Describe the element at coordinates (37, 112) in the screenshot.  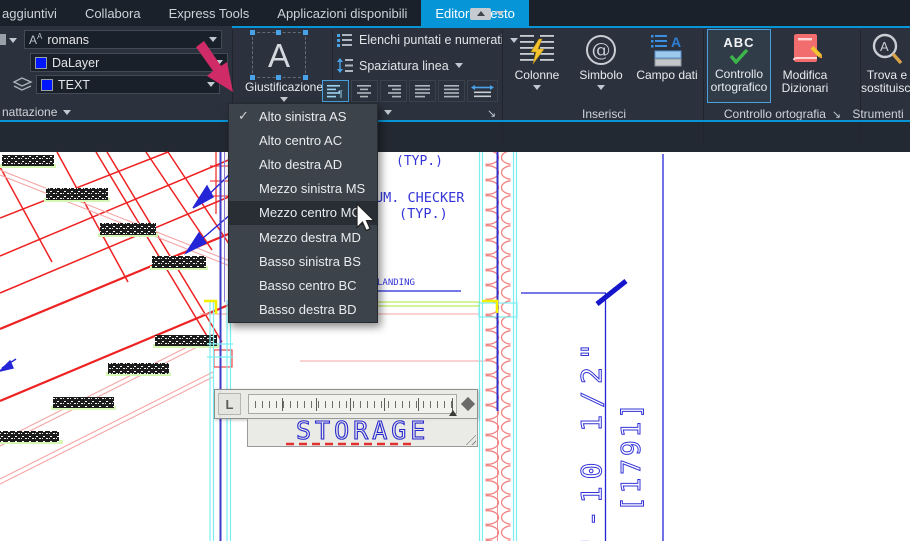
I see `group-label-formattazione: nattazione` at that location.